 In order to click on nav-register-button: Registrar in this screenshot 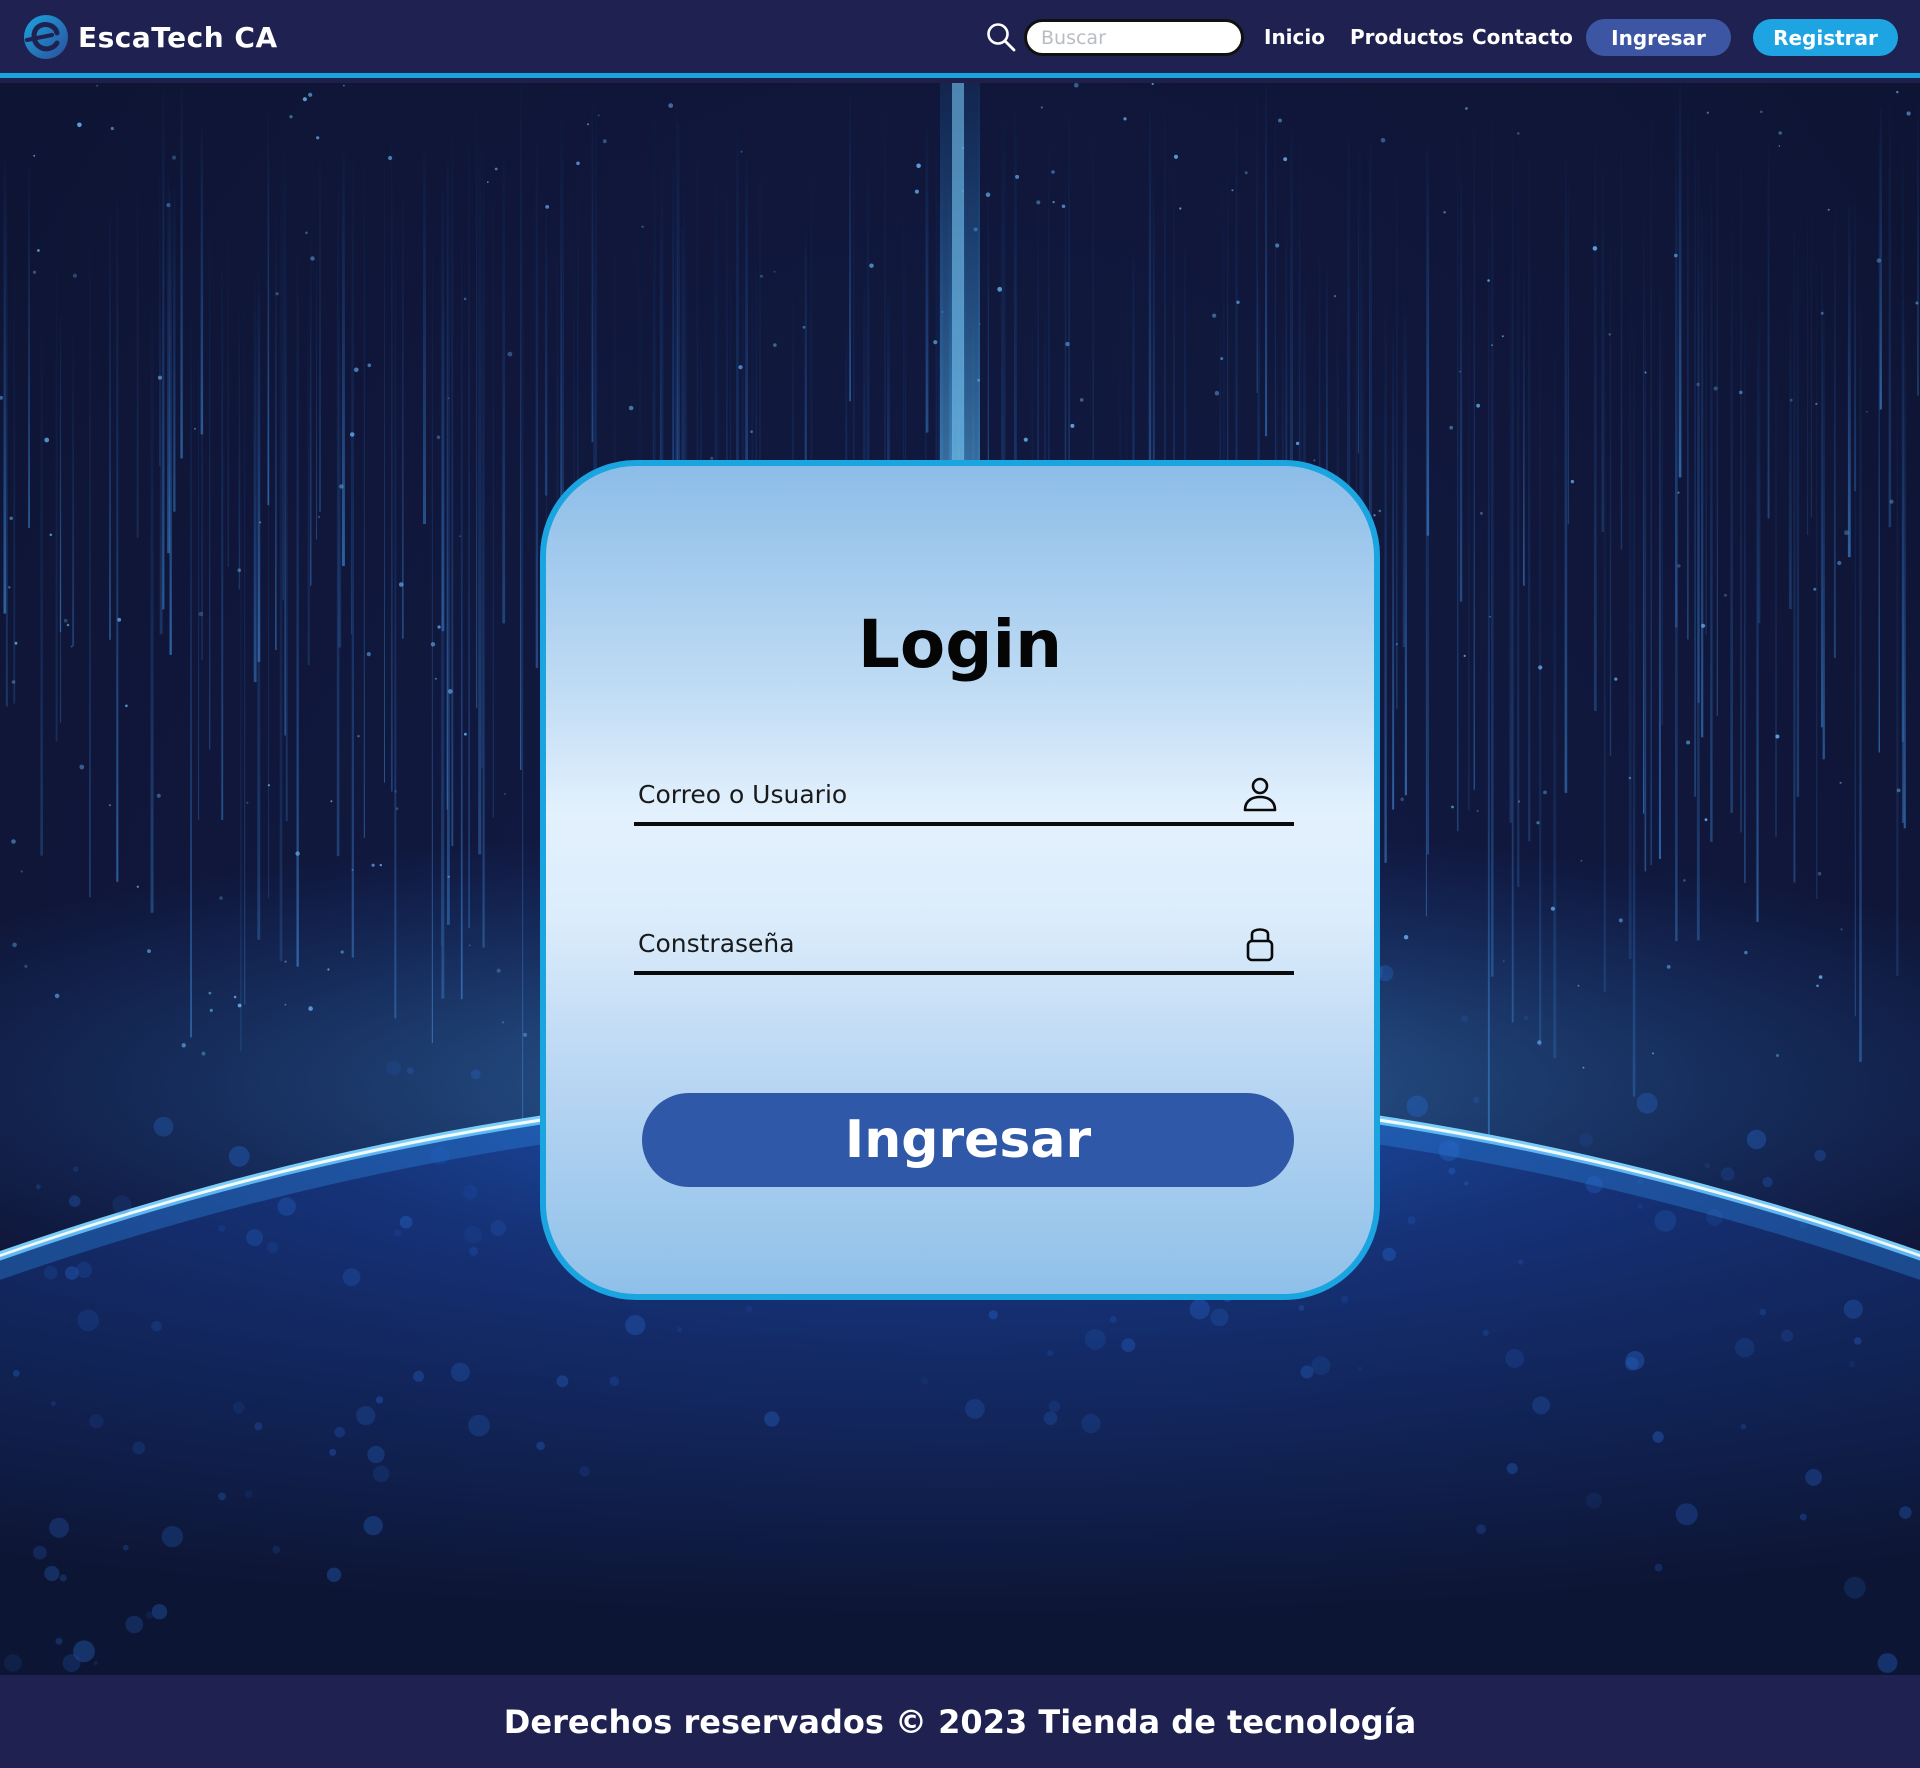, I will do `click(1825, 37)`.